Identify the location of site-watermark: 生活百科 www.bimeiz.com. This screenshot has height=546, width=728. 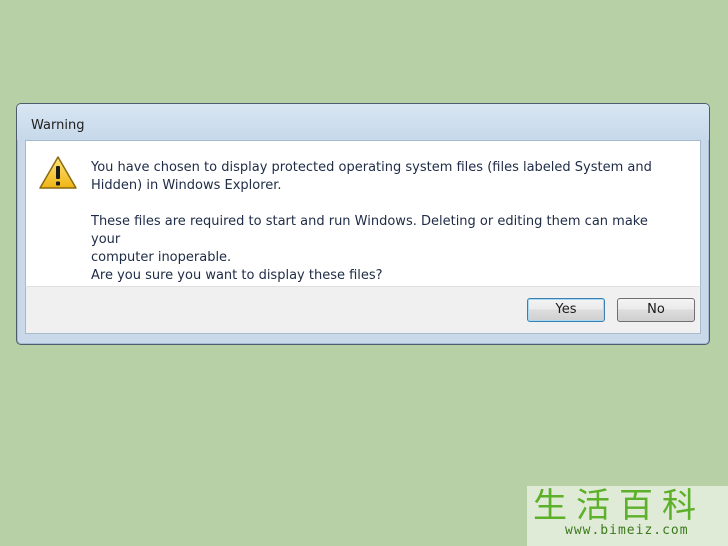
(627, 516).